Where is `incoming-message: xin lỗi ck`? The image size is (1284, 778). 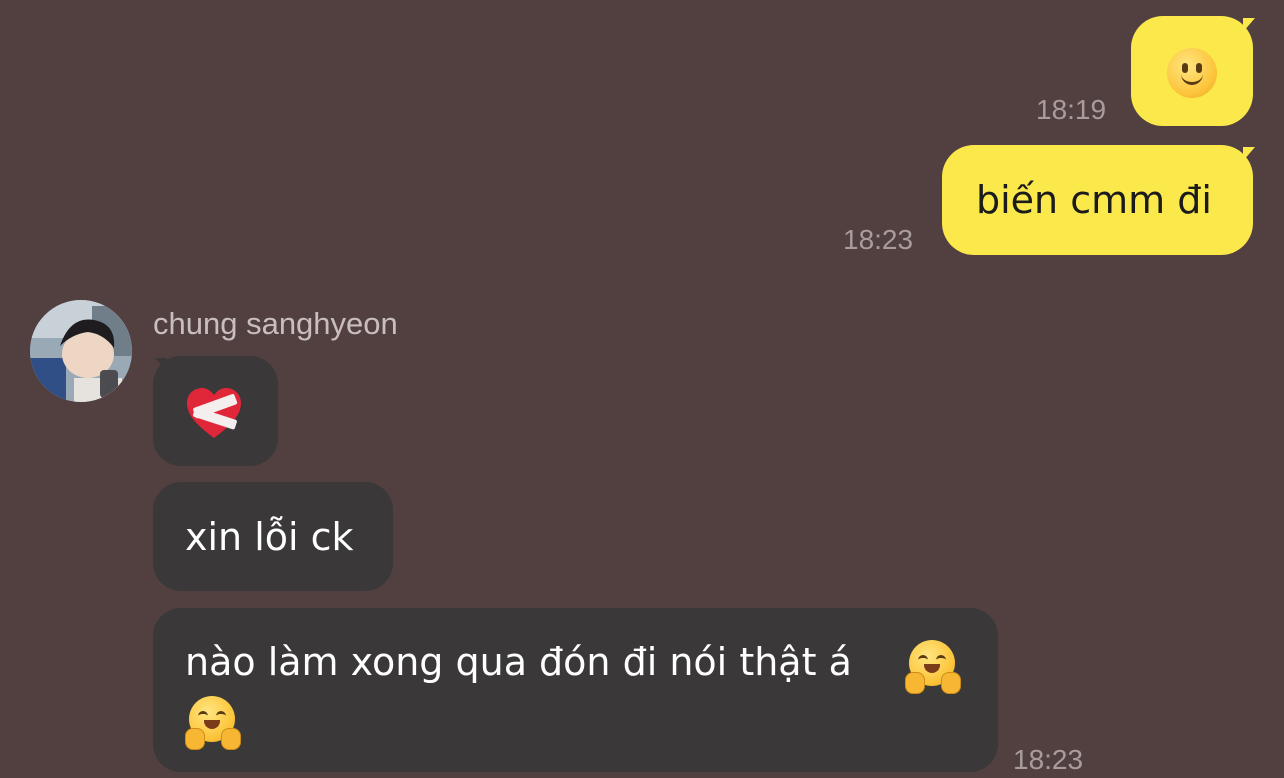 incoming-message: xin lỗi ck is located at coordinates (273, 536).